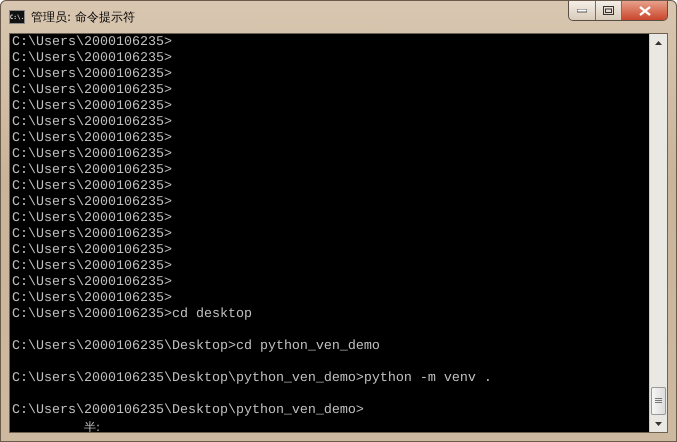  I want to click on close-icon, so click(644, 11).